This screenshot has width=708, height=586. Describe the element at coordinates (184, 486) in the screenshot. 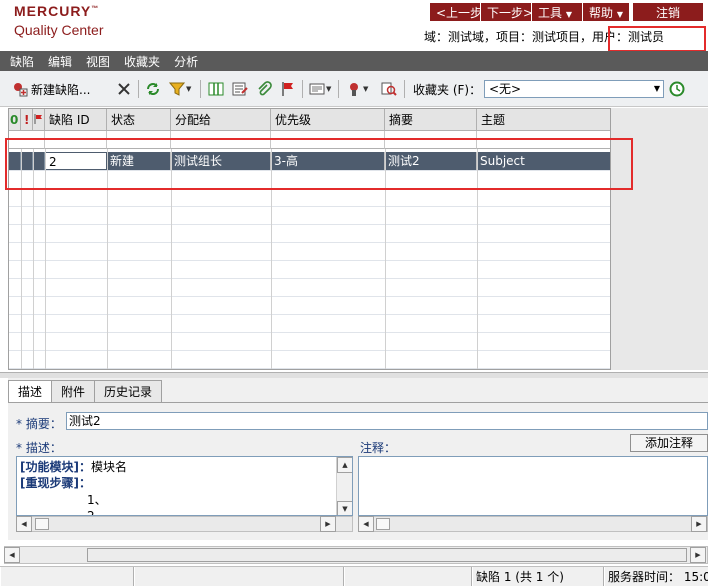

I see `description-field: [功能模块]：模块名 [重现步骤]： 1、 2 ▲ ▼` at that location.